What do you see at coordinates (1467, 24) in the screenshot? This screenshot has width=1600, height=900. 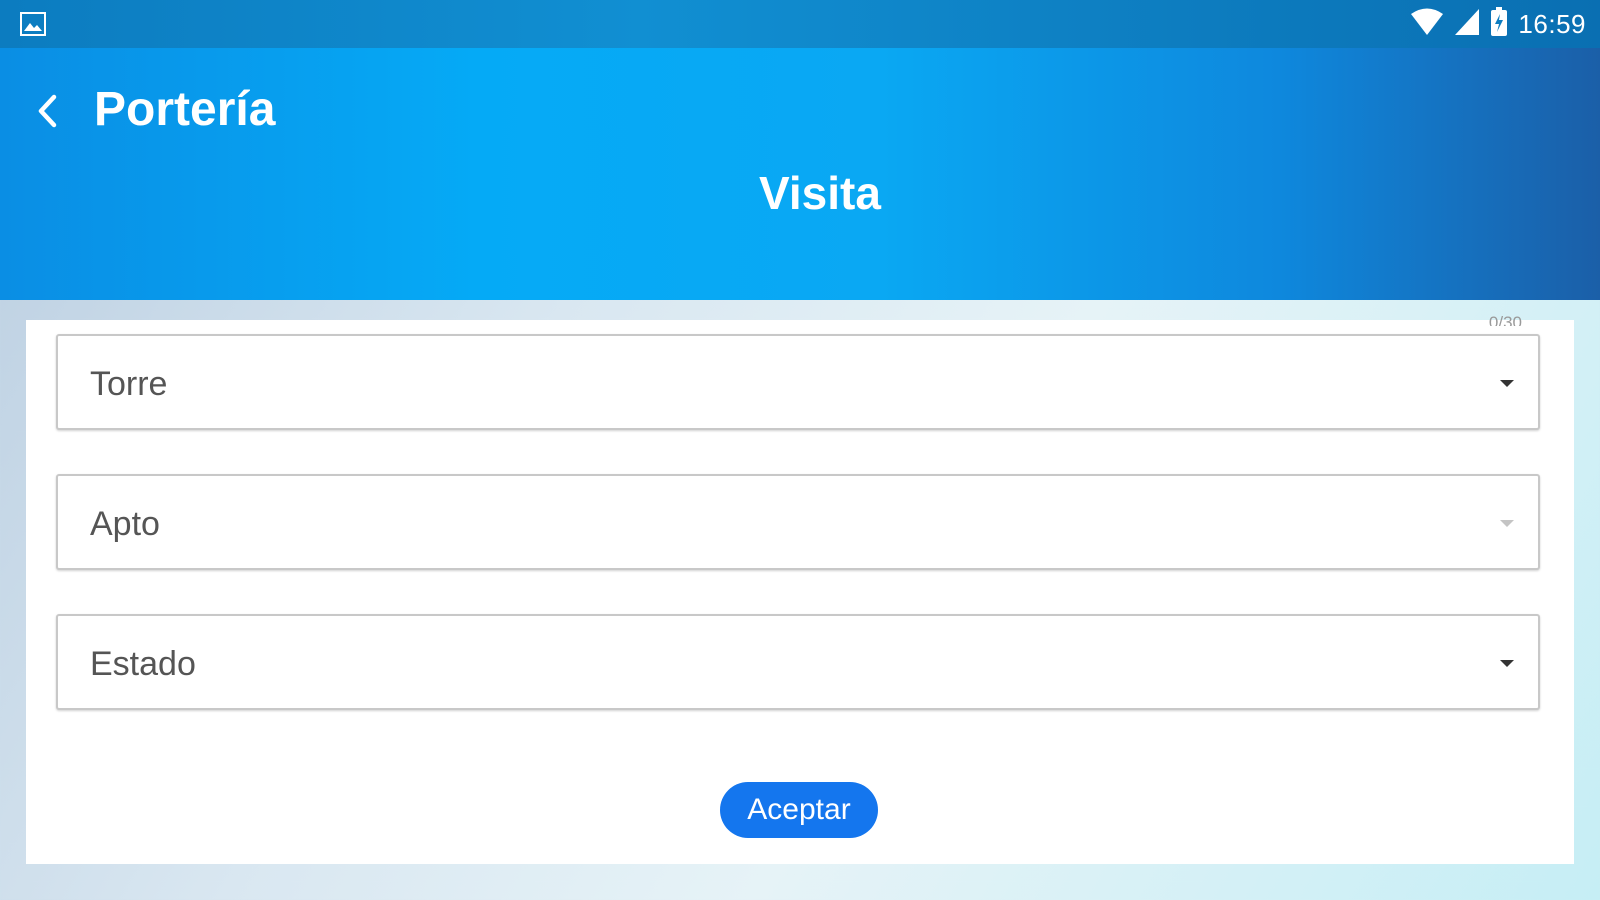 I see `cell-signal-icon` at bounding box center [1467, 24].